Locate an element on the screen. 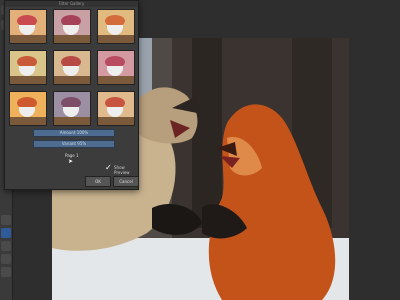 This screenshot has width=400, height=300. show-preview-label: Show Preview is located at coordinates (122, 170).